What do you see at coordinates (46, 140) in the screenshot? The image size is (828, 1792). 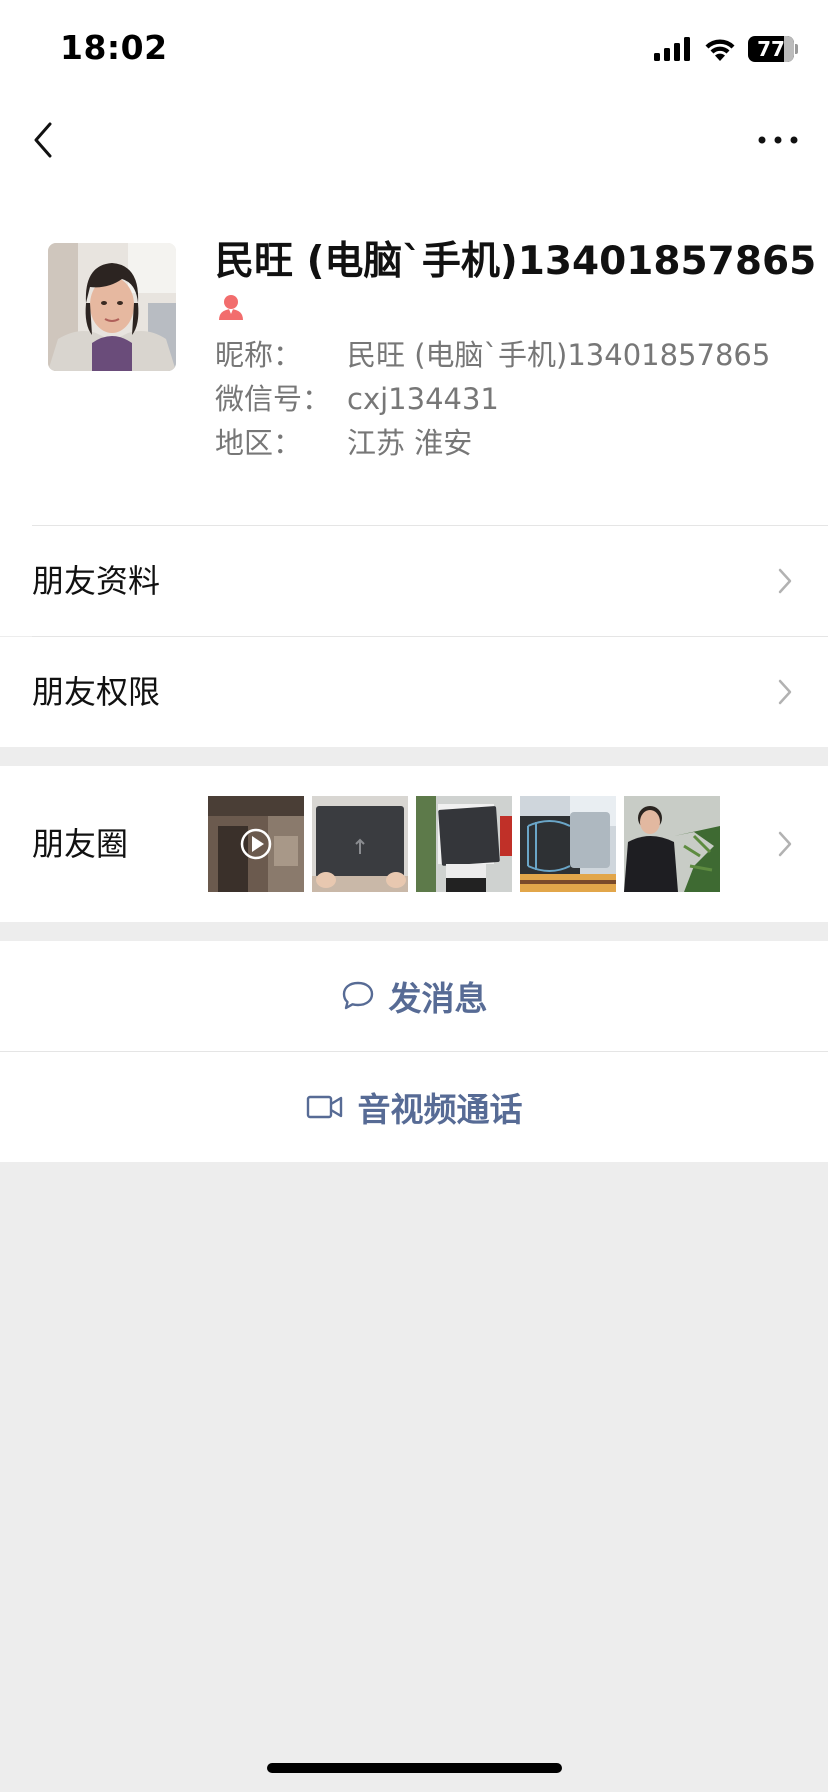 I see `back-icon` at bounding box center [46, 140].